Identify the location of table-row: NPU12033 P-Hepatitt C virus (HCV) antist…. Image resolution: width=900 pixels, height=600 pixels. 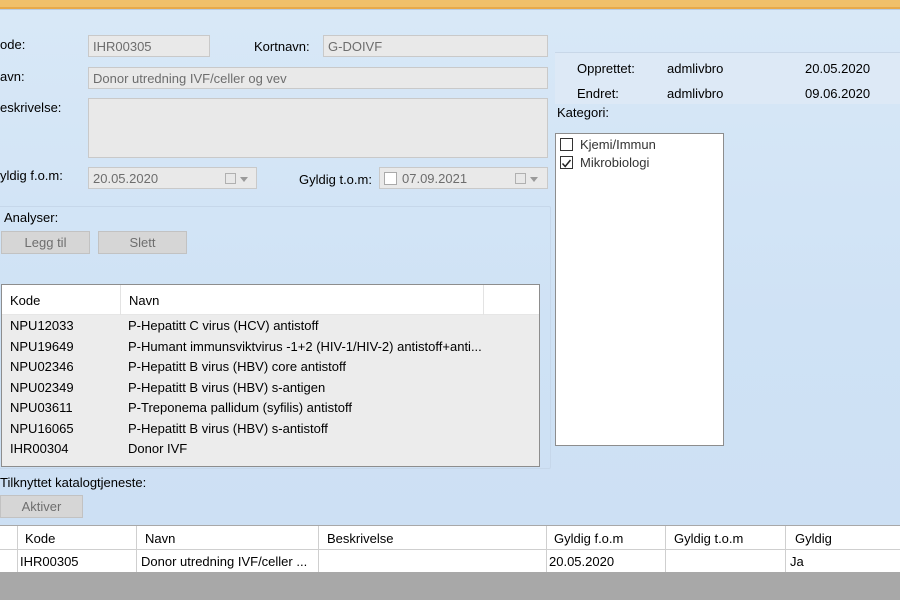
(270, 325).